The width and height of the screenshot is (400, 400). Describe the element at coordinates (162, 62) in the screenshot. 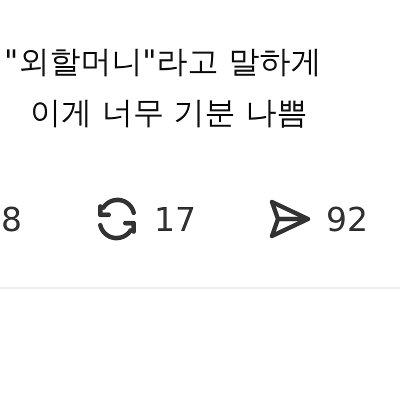

I see `post-text: "외할머니"라고 말하게` at that location.